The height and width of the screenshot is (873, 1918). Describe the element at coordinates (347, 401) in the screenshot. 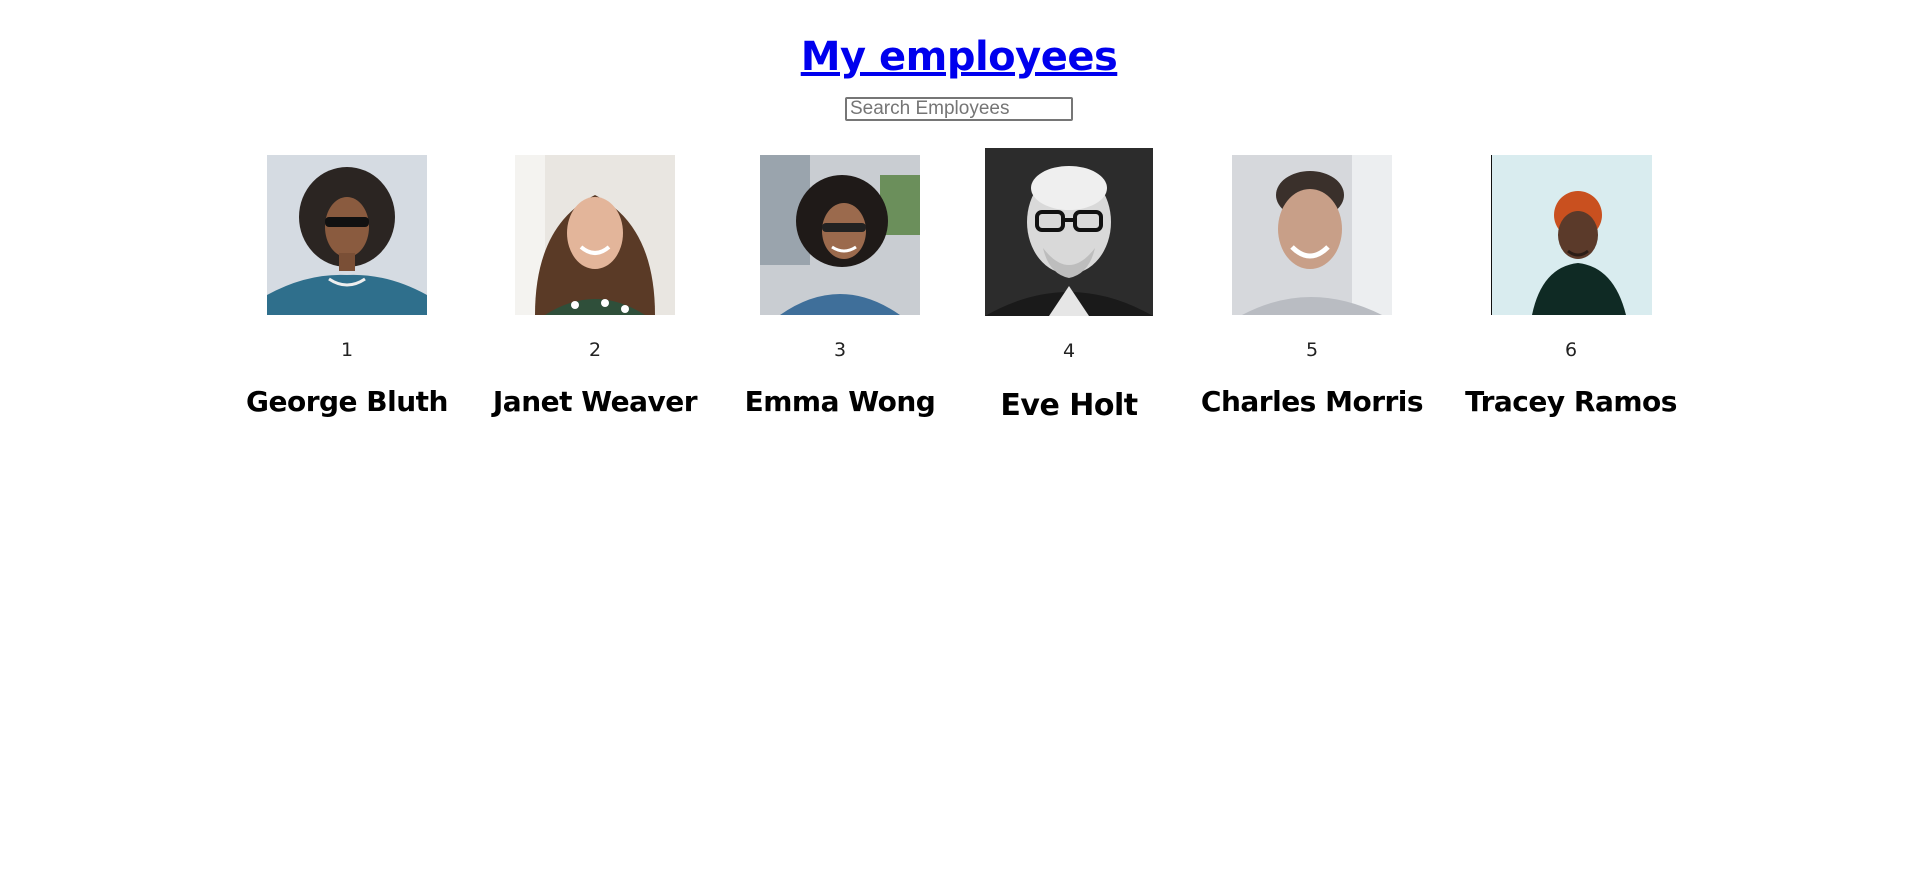

I see `employee-name: George Bluth` at that location.